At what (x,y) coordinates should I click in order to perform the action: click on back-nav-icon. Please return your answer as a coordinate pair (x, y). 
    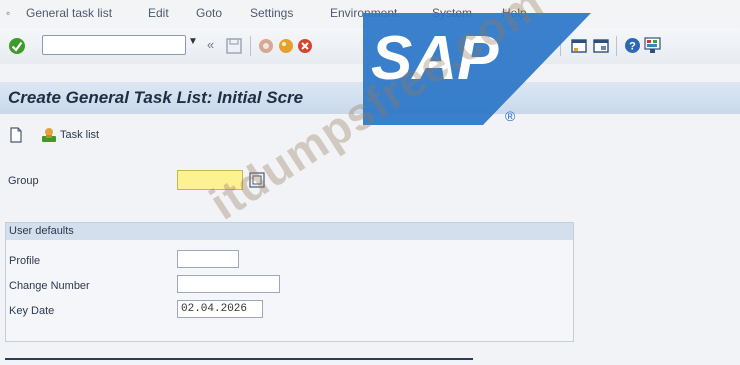
    Looking at the image, I should click on (266, 46).